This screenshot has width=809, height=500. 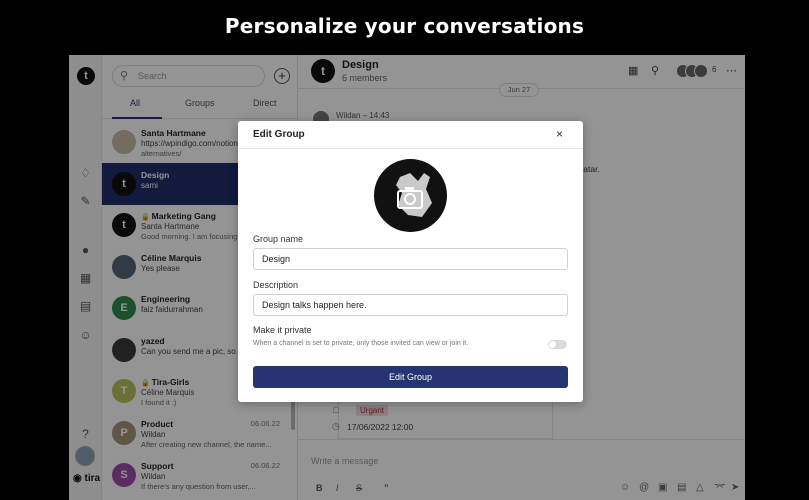 What do you see at coordinates (410, 305) in the screenshot?
I see `description-field` at bounding box center [410, 305].